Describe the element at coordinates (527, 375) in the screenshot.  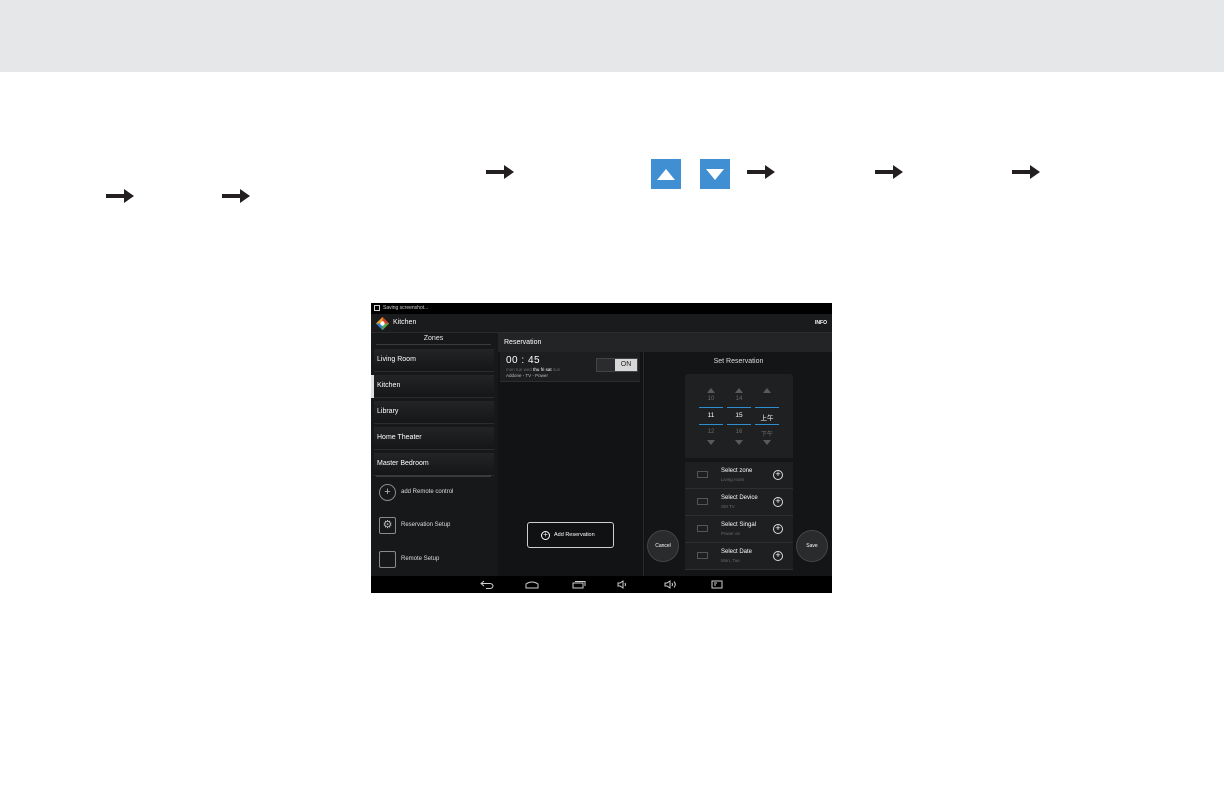
I see `reservation-description: Addone - TV - Power` at that location.